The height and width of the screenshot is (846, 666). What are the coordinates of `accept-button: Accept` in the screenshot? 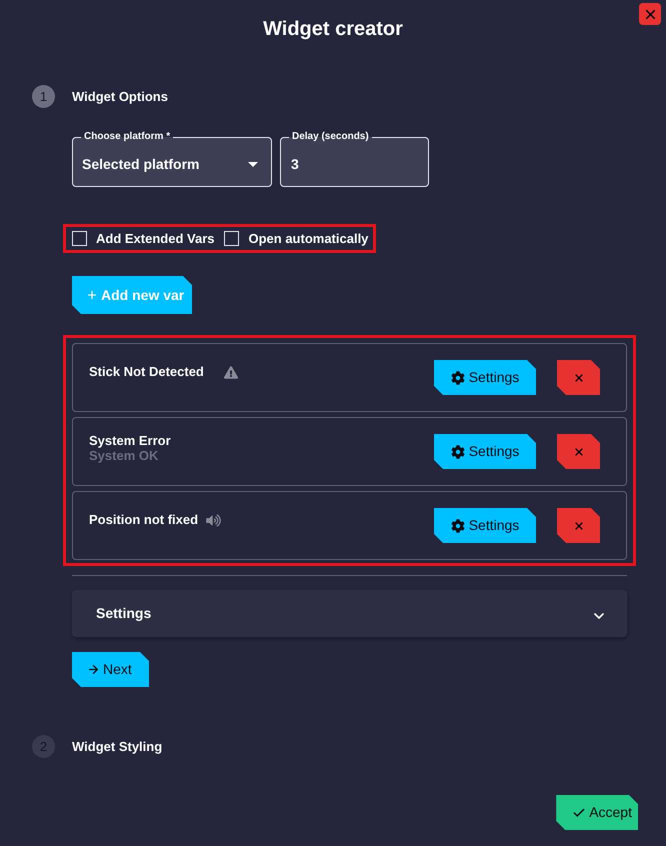 It's located at (597, 812).